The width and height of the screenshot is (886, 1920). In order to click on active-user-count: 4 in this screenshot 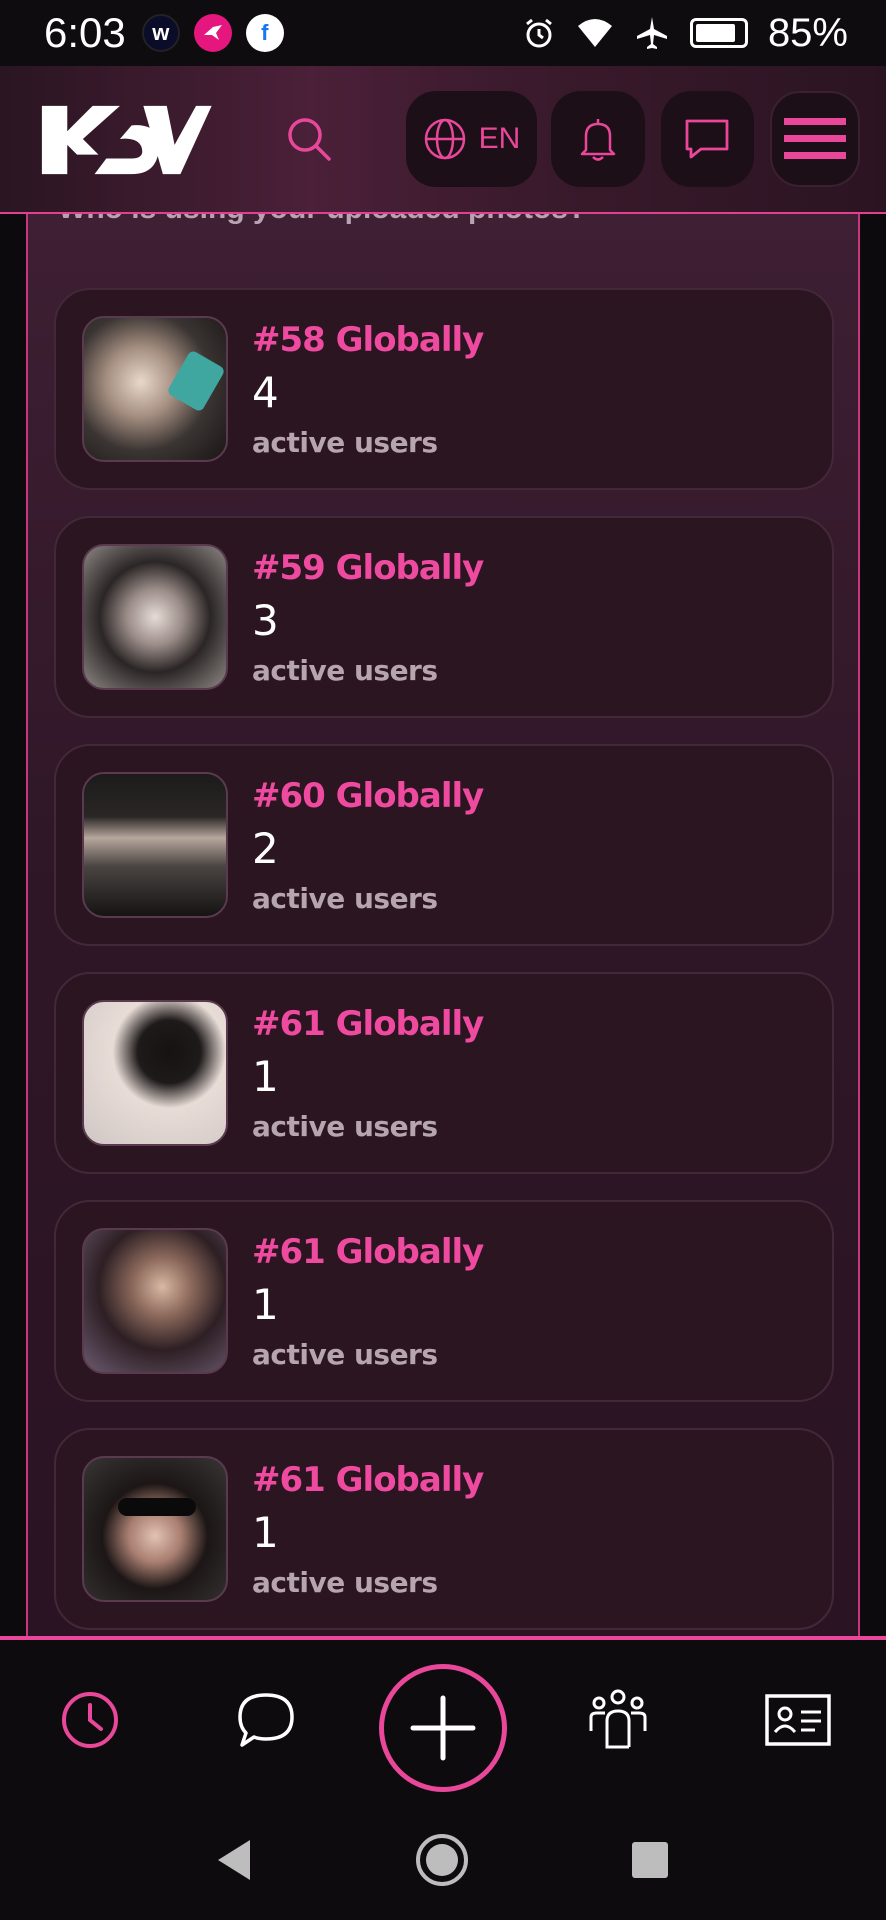, I will do `click(265, 392)`.